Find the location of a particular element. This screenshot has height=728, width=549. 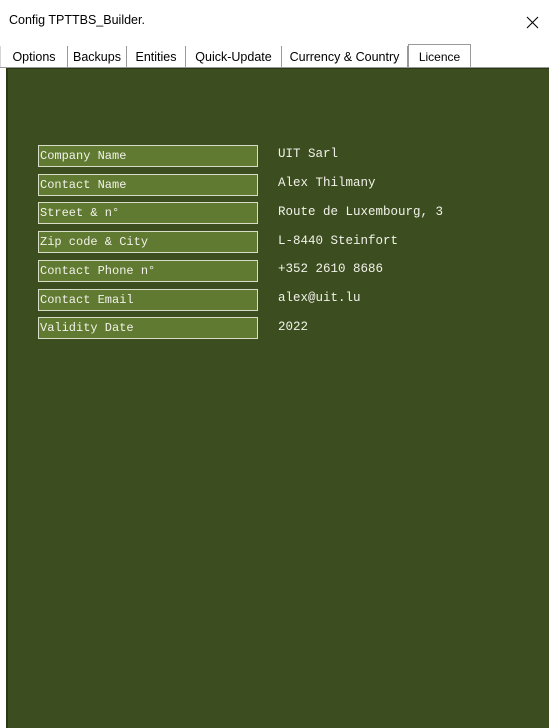

tab-entities: Entities is located at coordinates (155, 57).